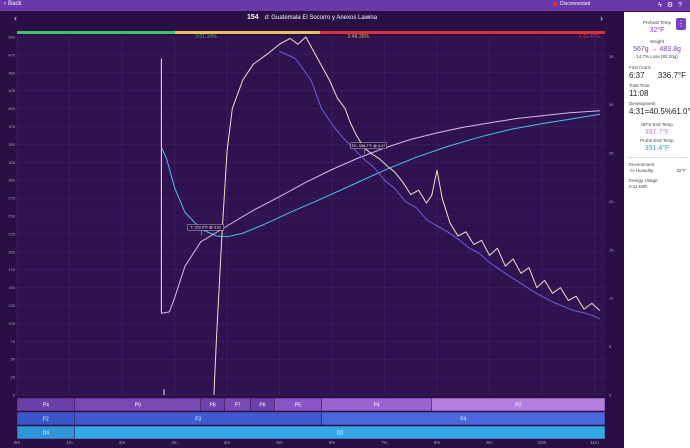 The height and width of the screenshot is (448, 690). What do you see at coordinates (657, 157) in the screenshot?
I see `divider` at bounding box center [657, 157].